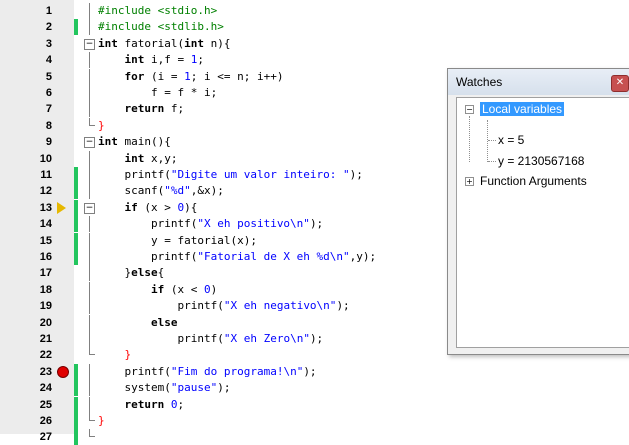 The width and height of the screenshot is (629, 445). I want to click on code-line: 26}, so click(314, 421).